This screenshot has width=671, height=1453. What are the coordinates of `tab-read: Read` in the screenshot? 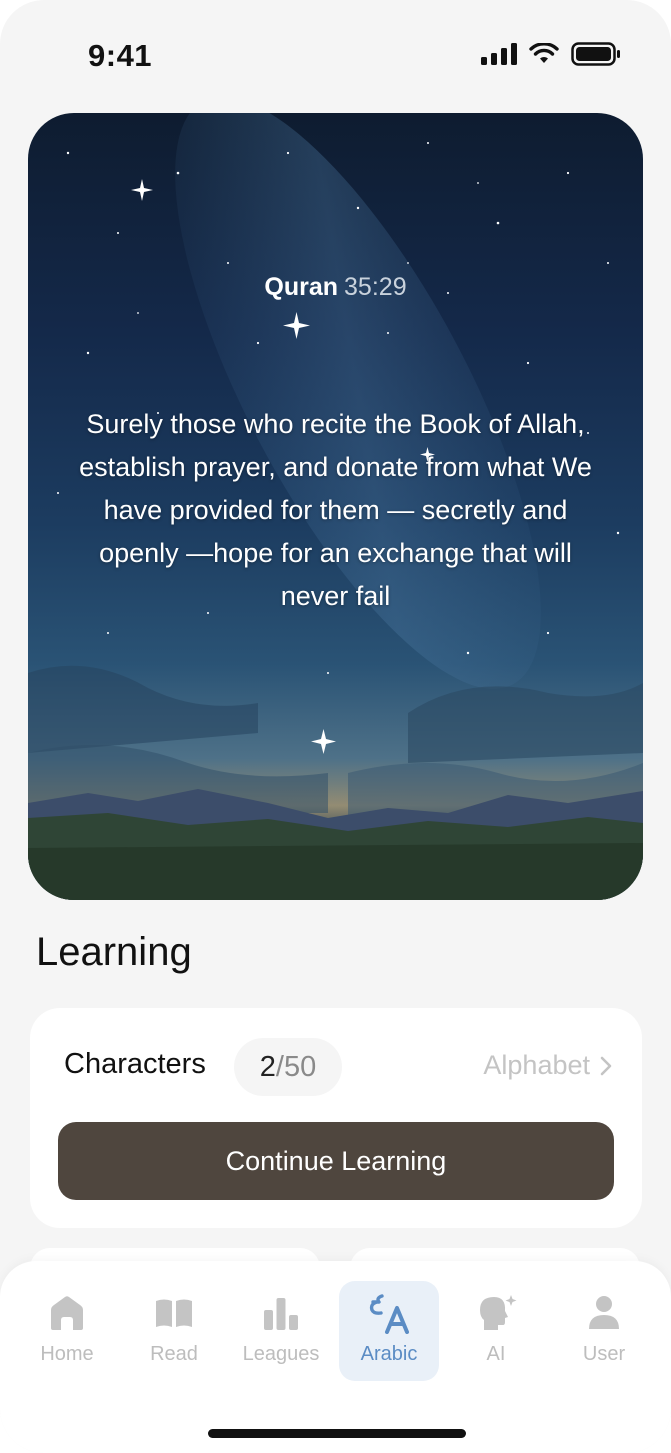 It's located at (174, 1331).